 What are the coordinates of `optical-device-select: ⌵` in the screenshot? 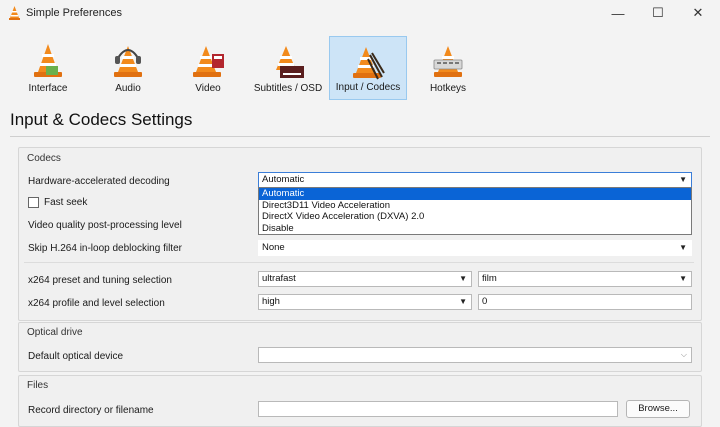 It's located at (475, 355).